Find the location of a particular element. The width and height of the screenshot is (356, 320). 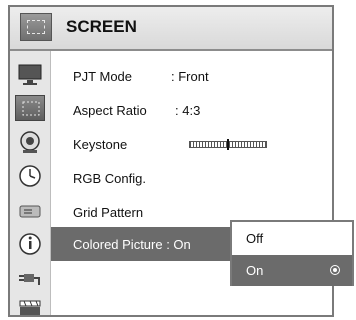

keystone-label: Keystone is located at coordinates (100, 144).